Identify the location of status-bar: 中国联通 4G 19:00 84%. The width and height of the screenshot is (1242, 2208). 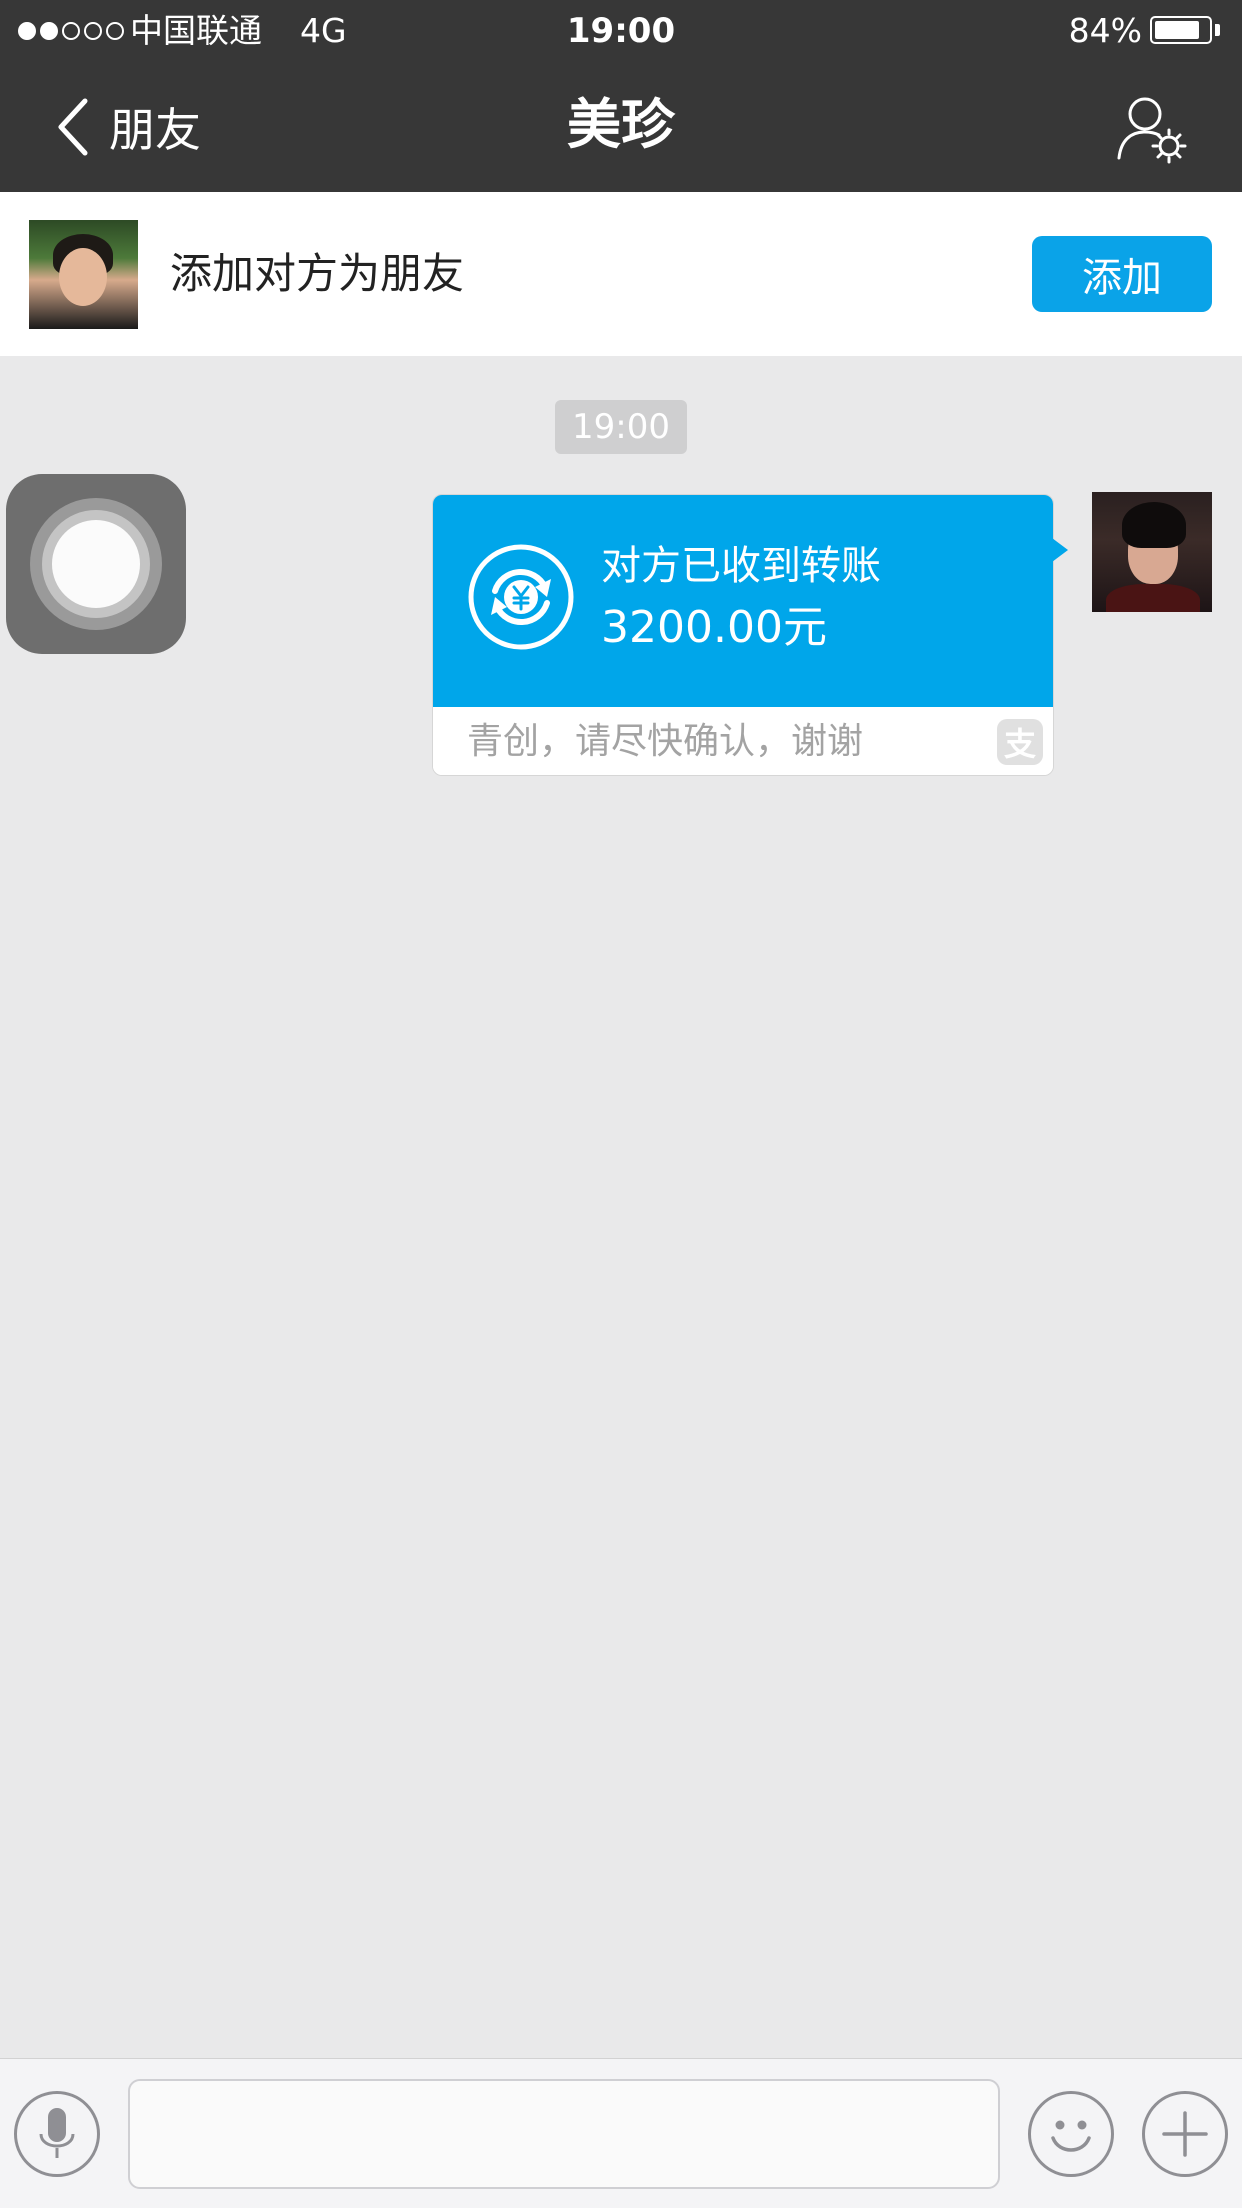
(621, 31).